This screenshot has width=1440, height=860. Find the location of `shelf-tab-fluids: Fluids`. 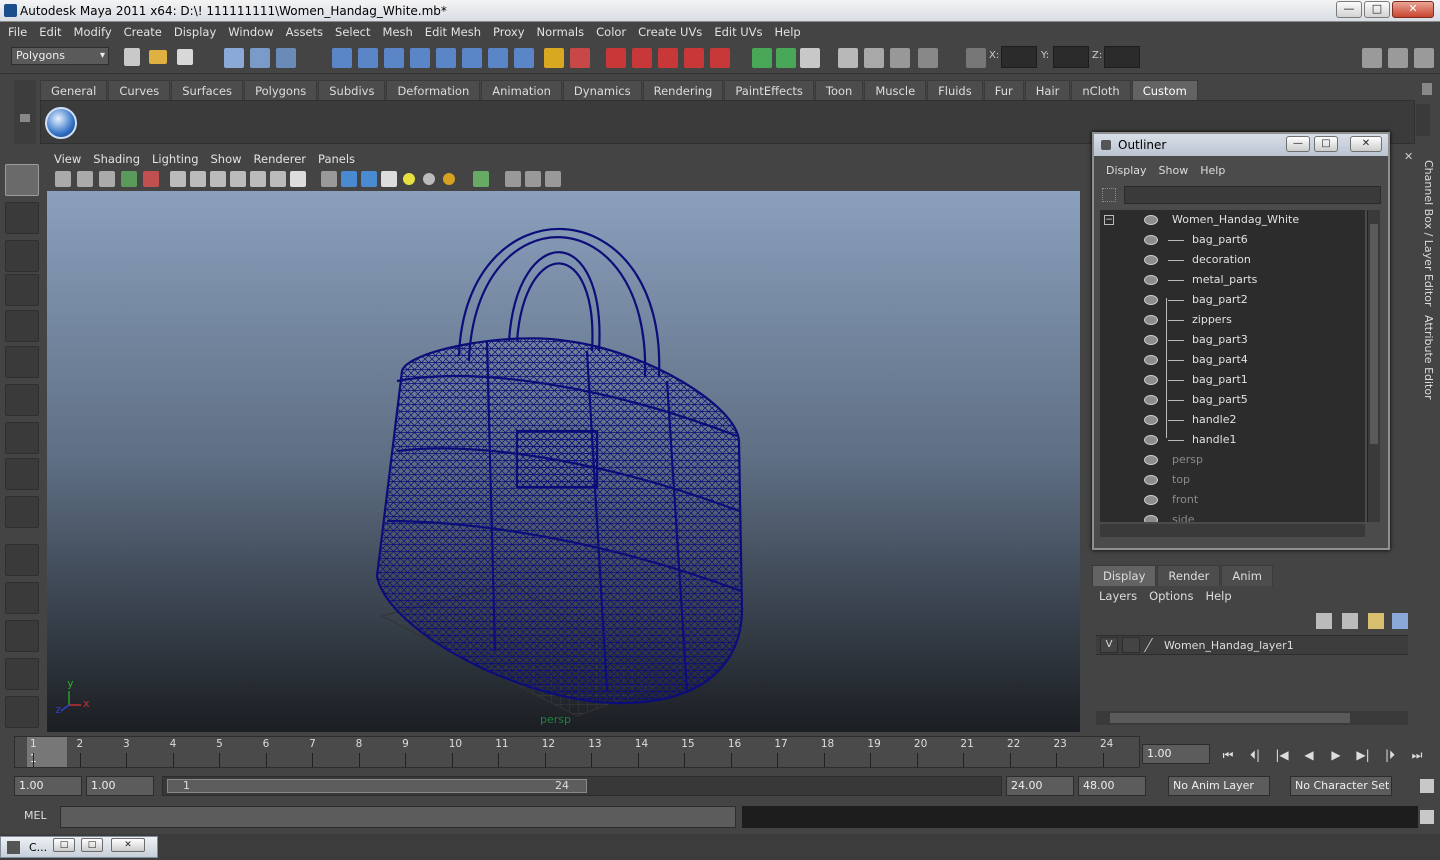

shelf-tab-fluids: Fluids is located at coordinates (955, 90).